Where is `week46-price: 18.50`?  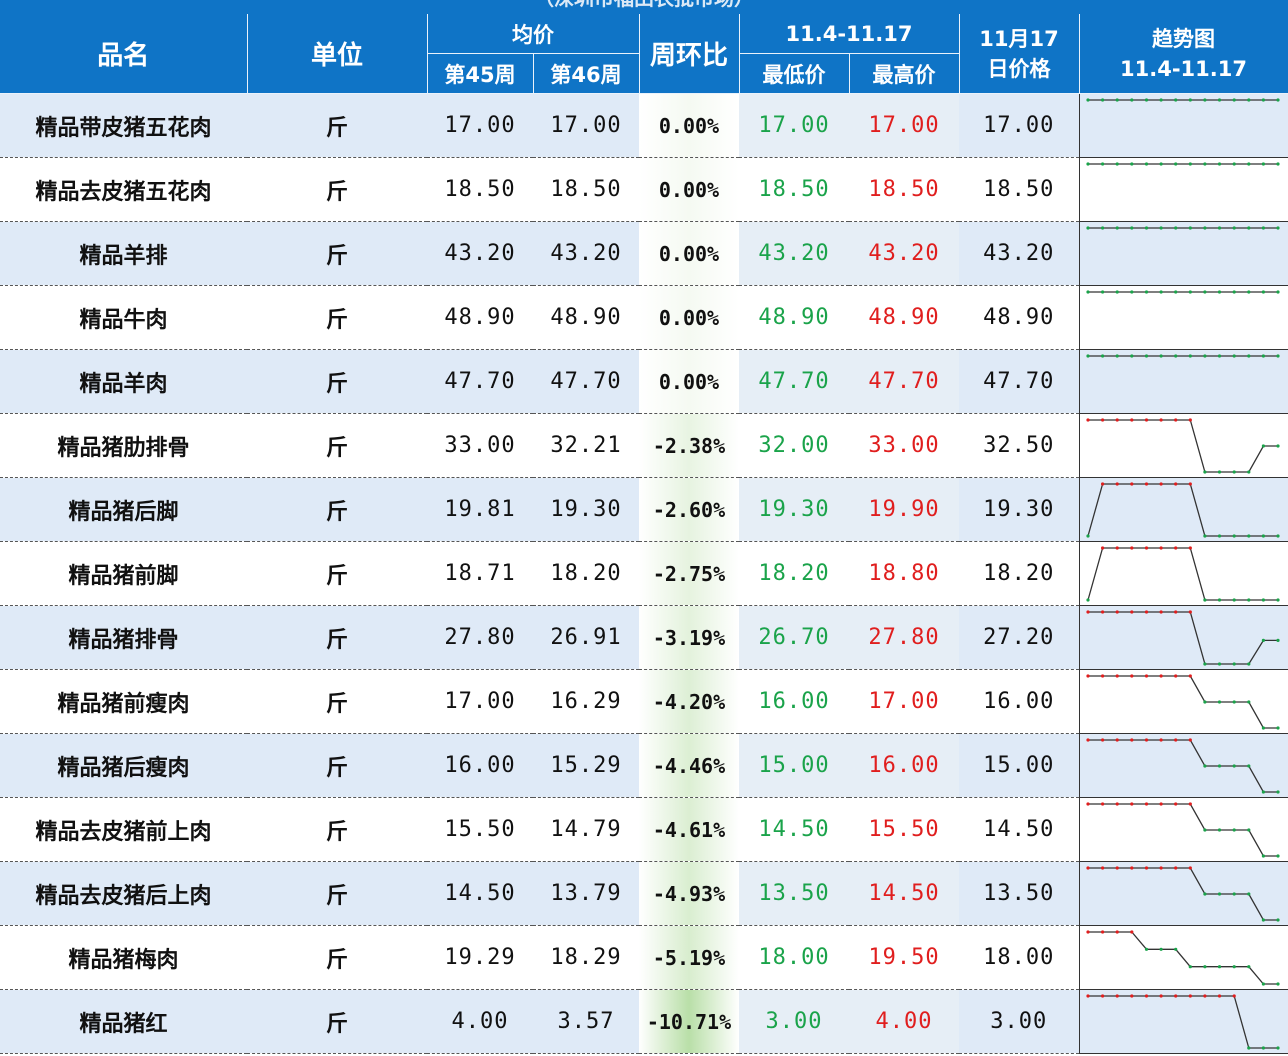 week46-price: 18.50 is located at coordinates (586, 189).